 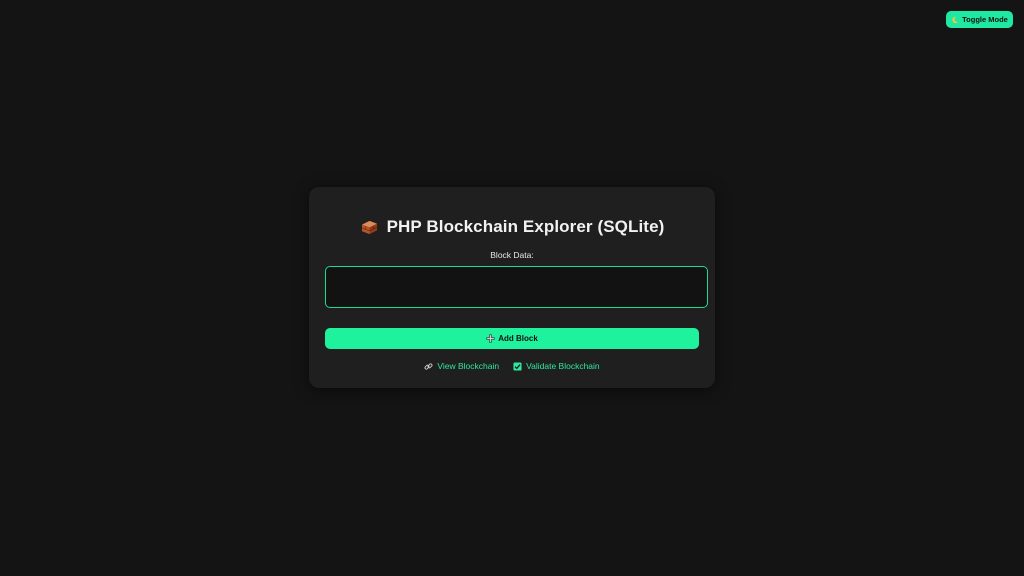 I want to click on view-blockchain-link: View Blockchain, so click(x=461, y=366).